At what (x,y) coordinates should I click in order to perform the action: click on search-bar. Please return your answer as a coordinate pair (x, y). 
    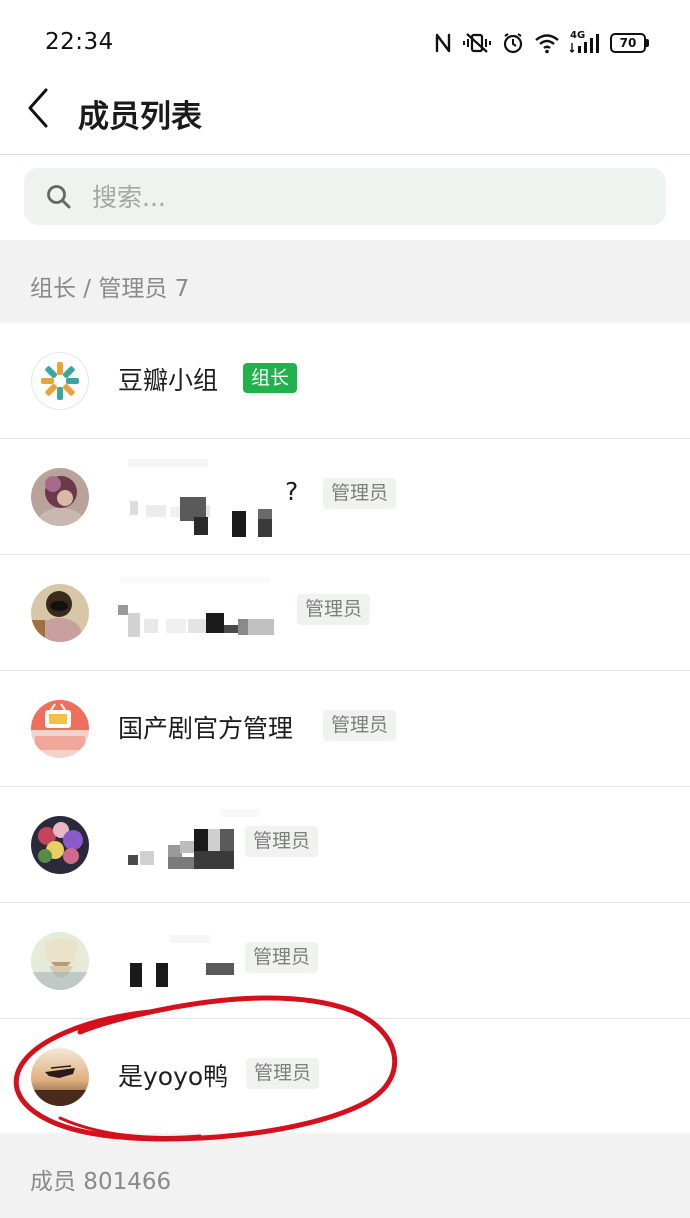
    Looking at the image, I should click on (345, 196).